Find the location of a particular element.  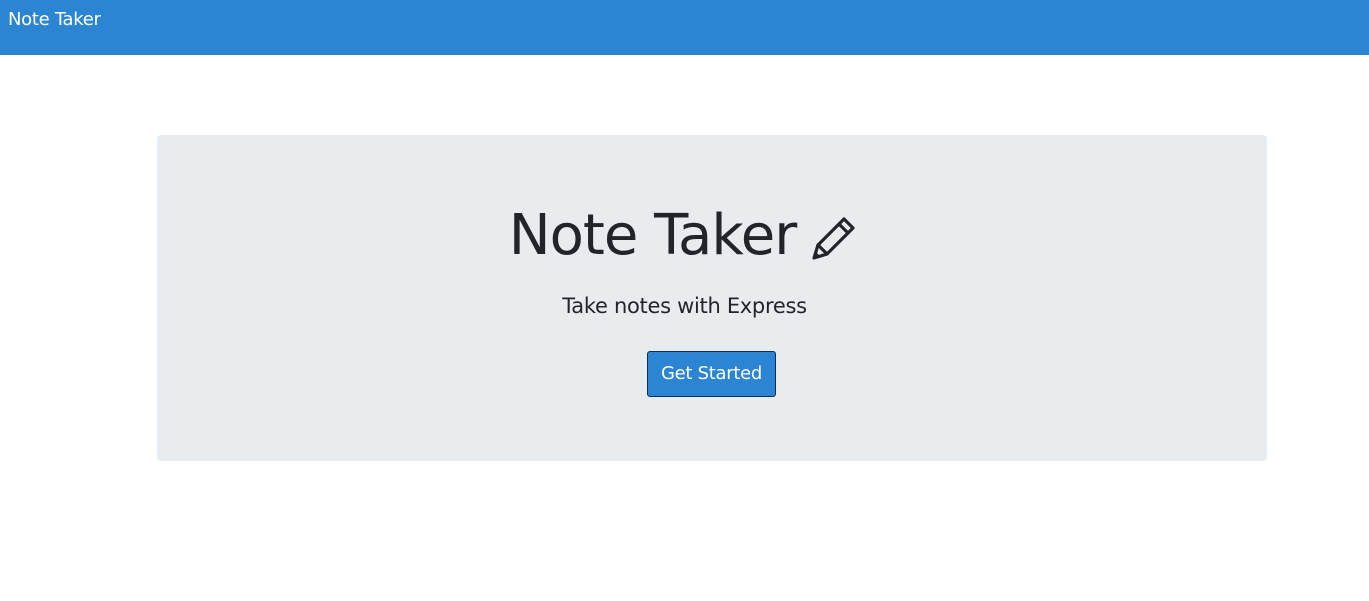

hero-title-text: Note Taker is located at coordinates (653, 235).